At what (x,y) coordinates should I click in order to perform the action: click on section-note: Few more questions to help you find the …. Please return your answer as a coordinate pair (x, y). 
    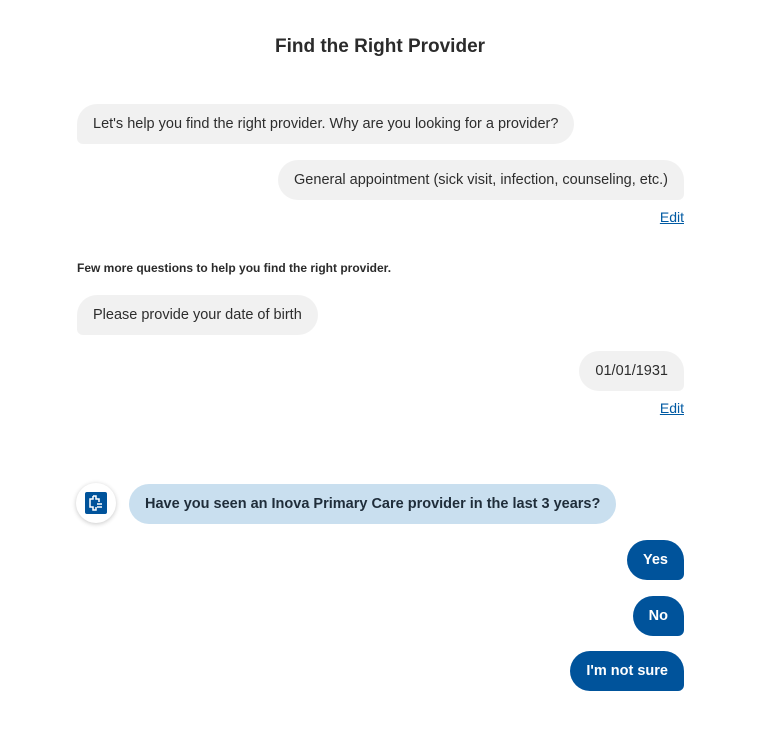
    Looking at the image, I should click on (234, 268).